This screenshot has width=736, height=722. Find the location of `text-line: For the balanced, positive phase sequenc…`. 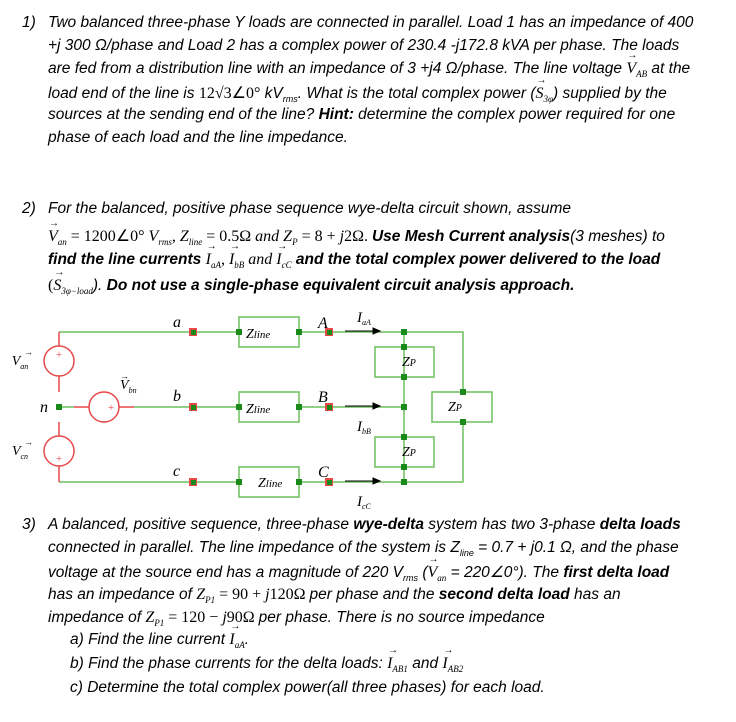

text-line: For the balanced, positive phase sequenc… is located at coordinates (309, 209).